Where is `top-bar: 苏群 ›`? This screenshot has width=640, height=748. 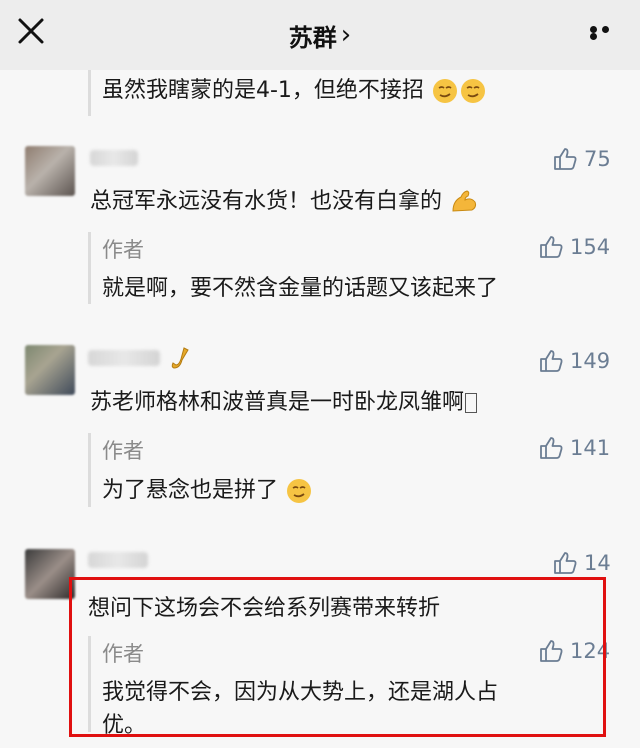 top-bar: 苏群 › is located at coordinates (320, 35).